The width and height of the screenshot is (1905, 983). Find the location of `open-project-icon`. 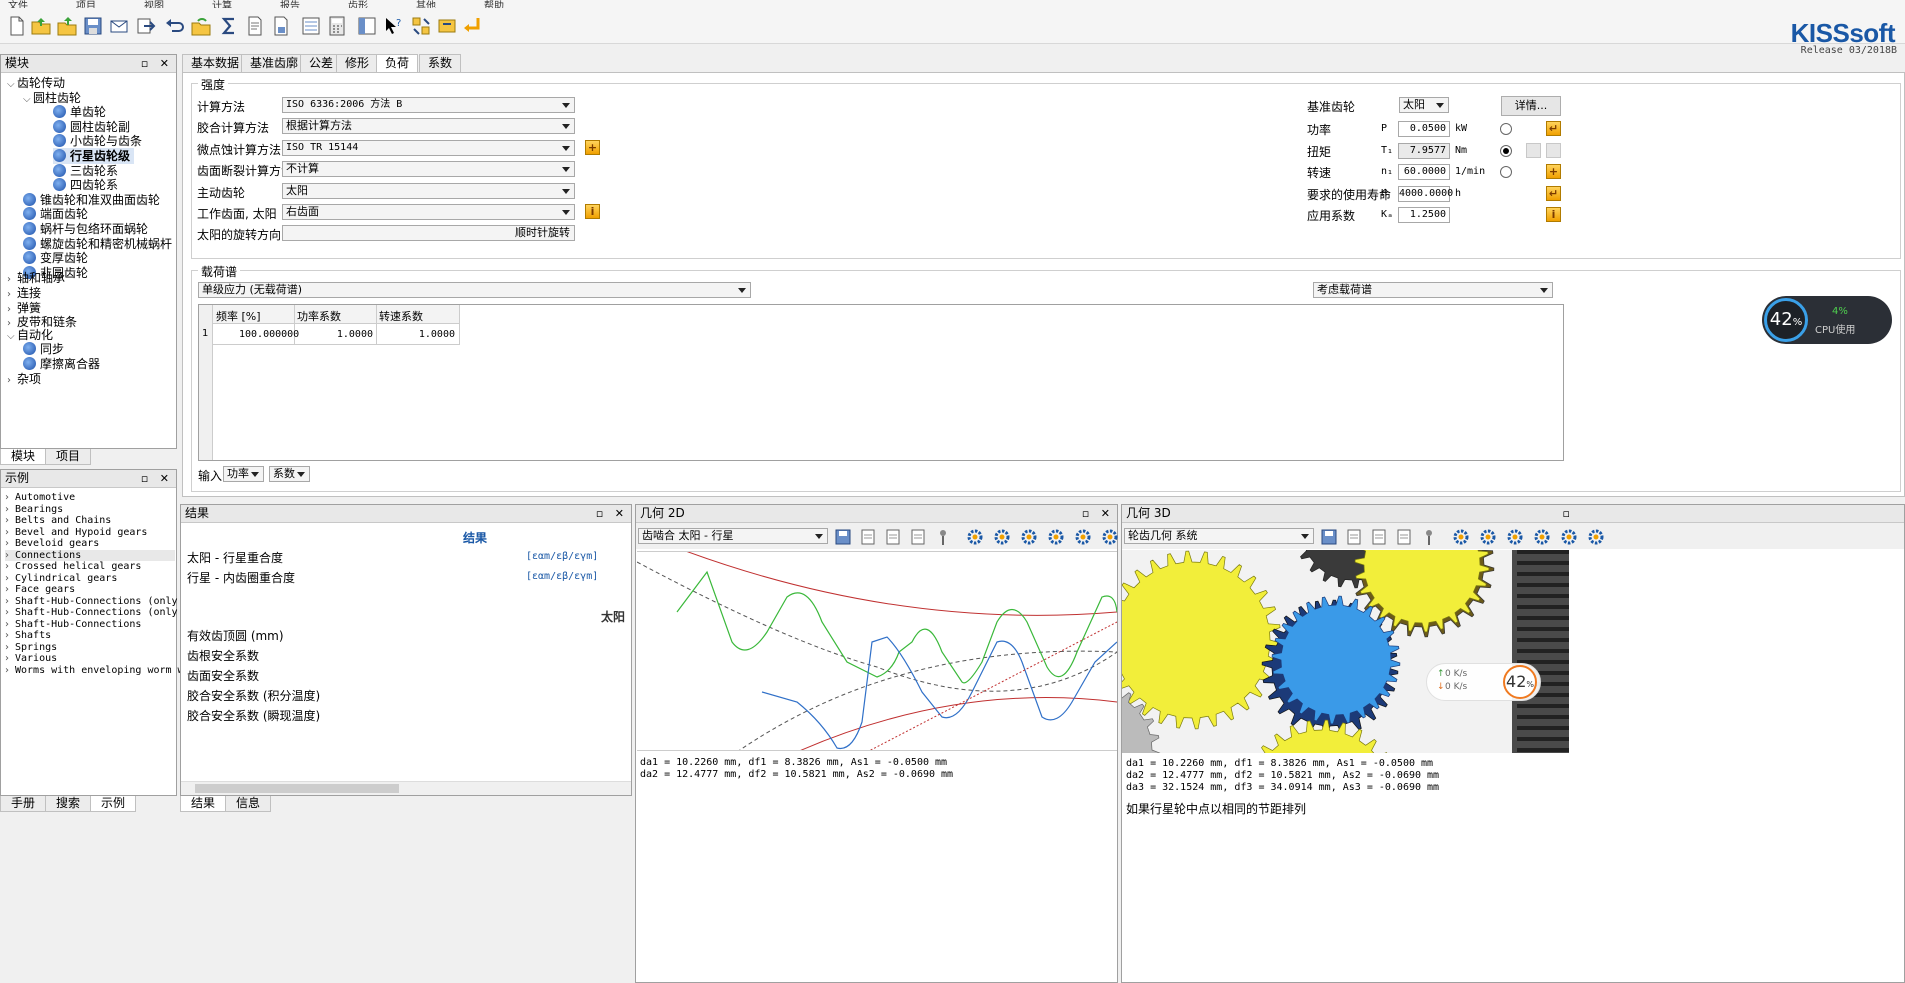

open-project-icon is located at coordinates (67, 26).